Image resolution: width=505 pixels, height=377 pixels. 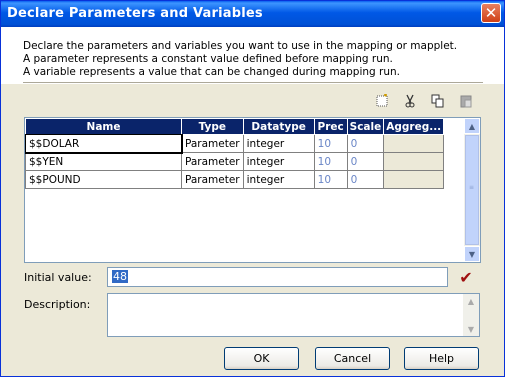 What do you see at coordinates (135, 13) in the screenshot?
I see `window-title: Declare Parameters and Variables` at bounding box center [135, 13].